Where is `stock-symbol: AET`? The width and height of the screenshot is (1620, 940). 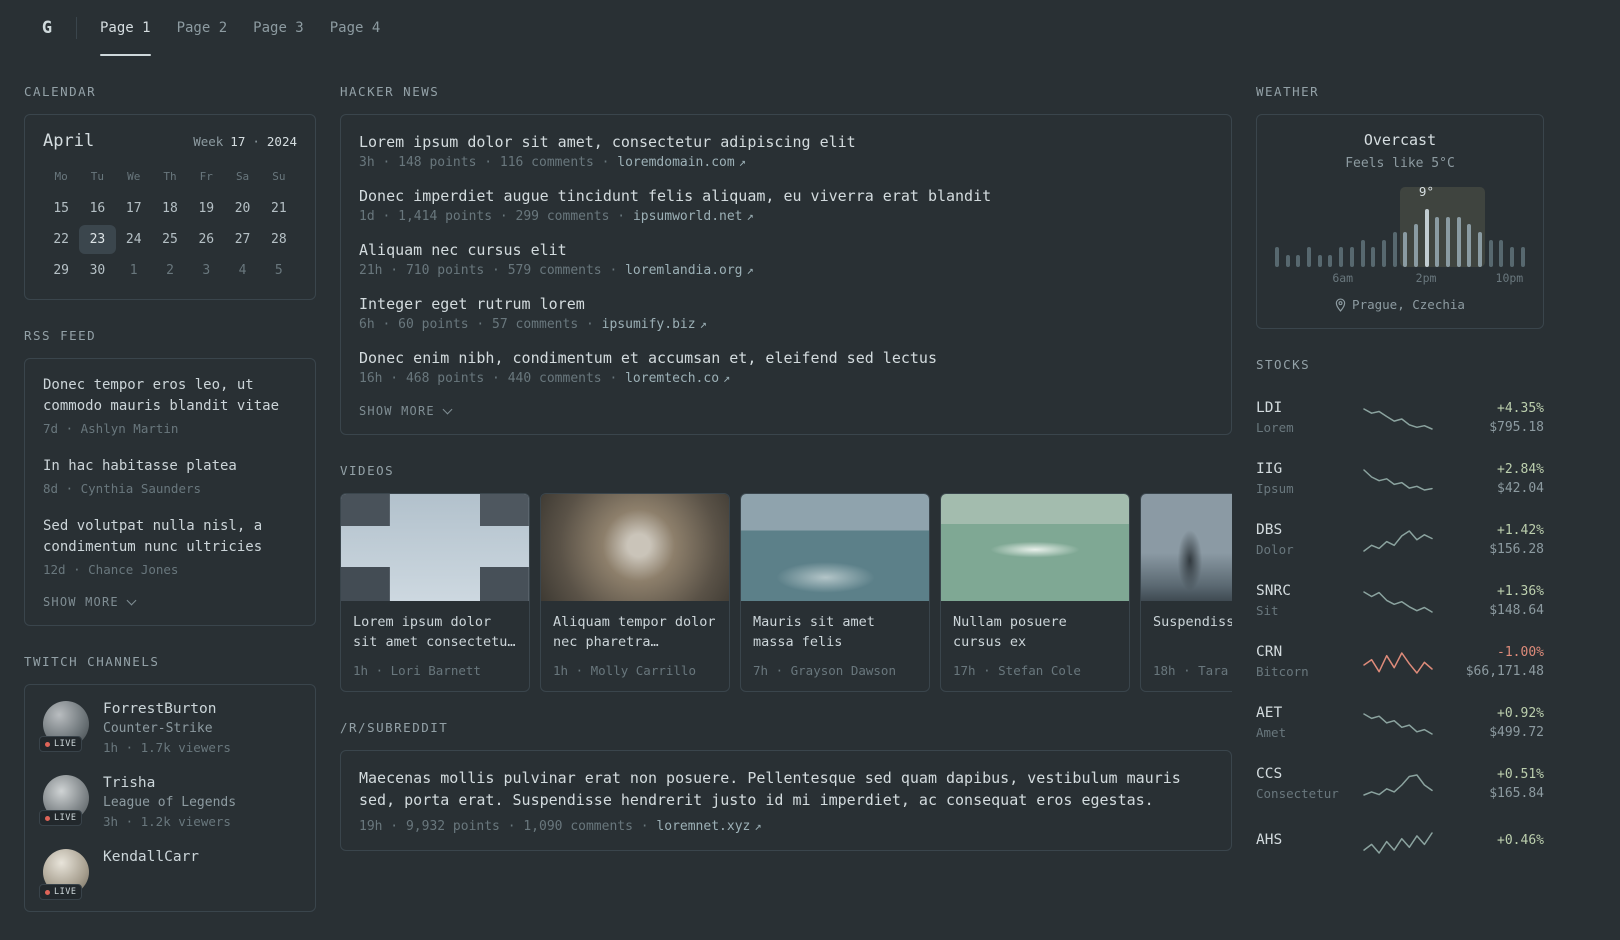
stock-symbol: AET is located at coordinates (1269, 713).